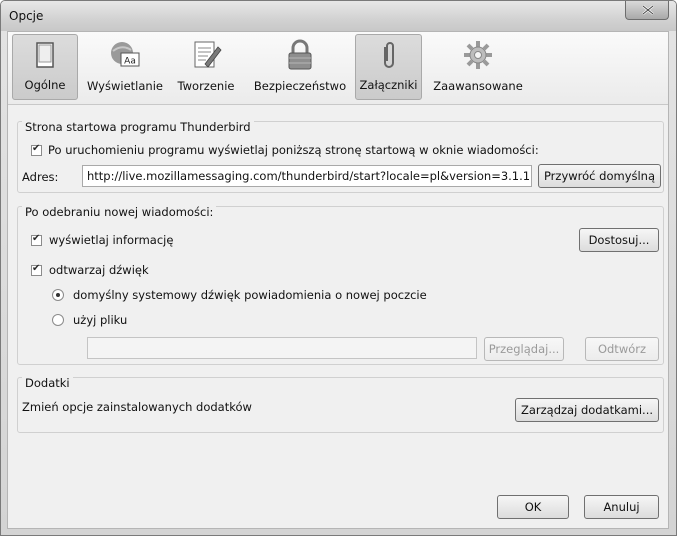 This screenshot has width=677, height=536. I want to click on tab-attachments: Załączniki, so click(388, 67).